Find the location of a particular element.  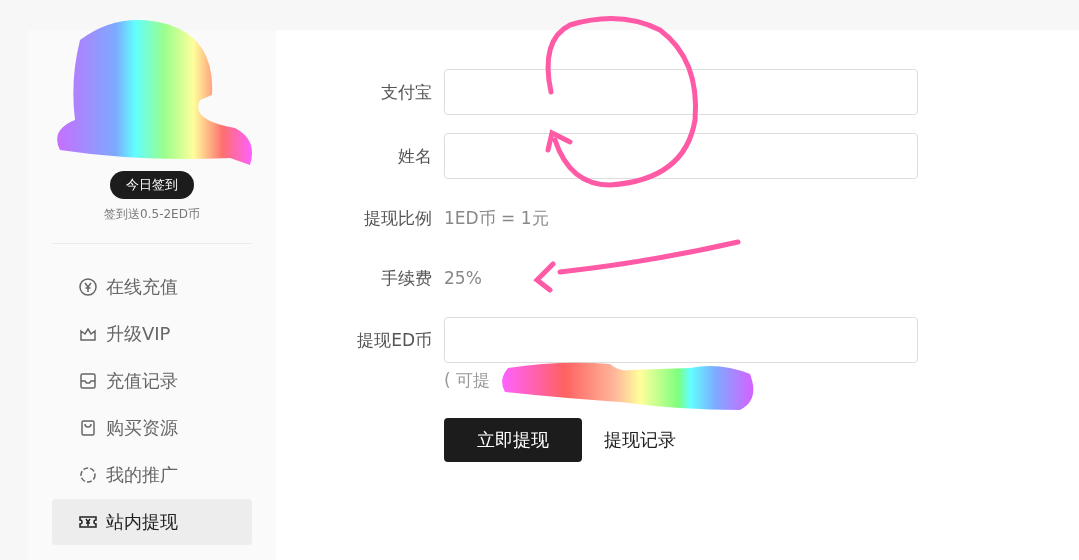

yen-coin-icon is located at coordinates (88, 287).